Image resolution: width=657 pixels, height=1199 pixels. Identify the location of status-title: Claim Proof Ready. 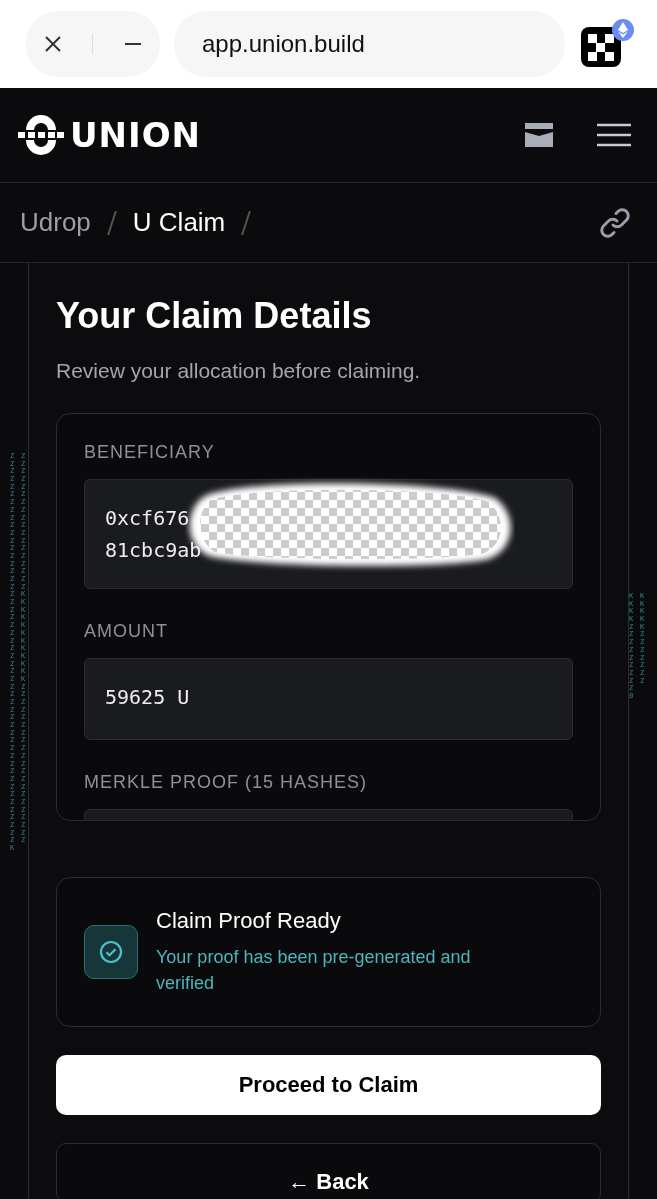
(249, 921).